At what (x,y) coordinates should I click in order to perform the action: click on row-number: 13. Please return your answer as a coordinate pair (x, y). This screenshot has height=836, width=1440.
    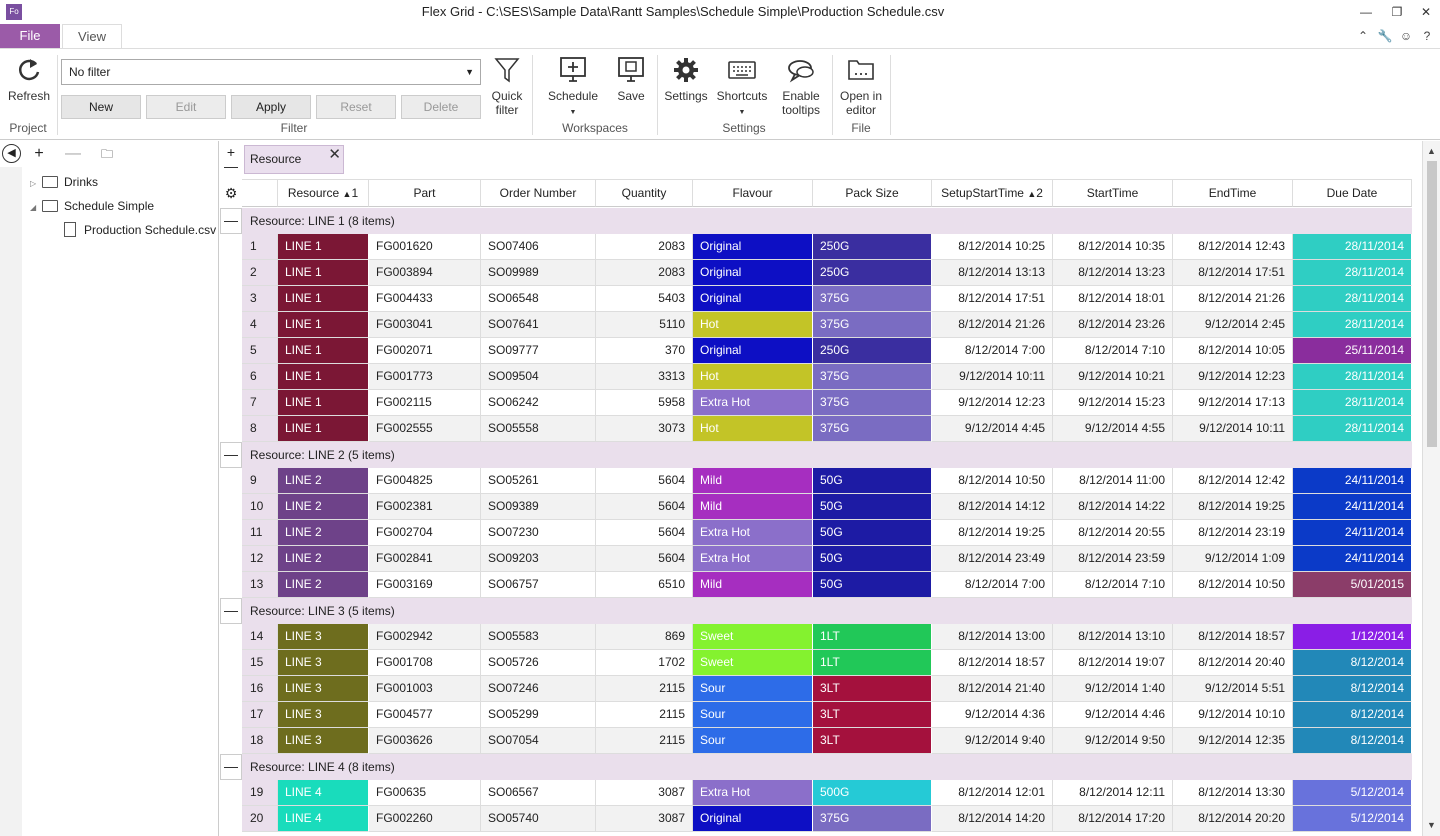
    Looking at the image, I should click on (260, 585).